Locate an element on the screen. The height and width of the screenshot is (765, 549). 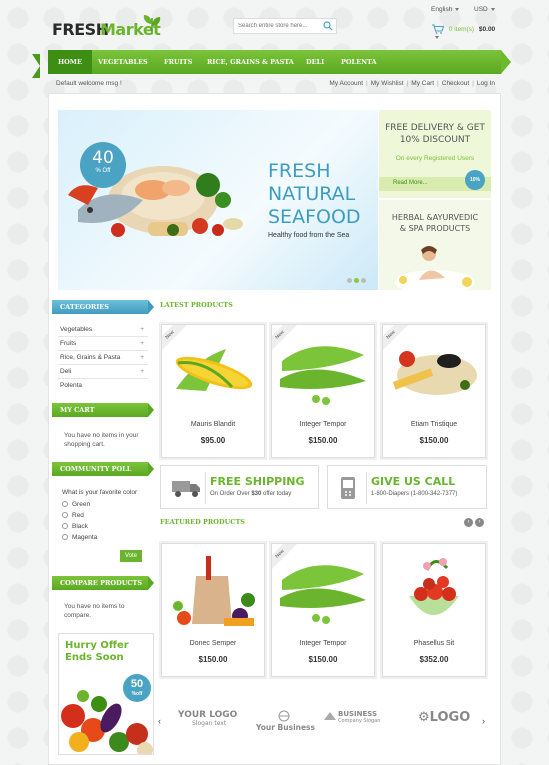
nav-item-home: HOME is located at coordinates (70, 62).